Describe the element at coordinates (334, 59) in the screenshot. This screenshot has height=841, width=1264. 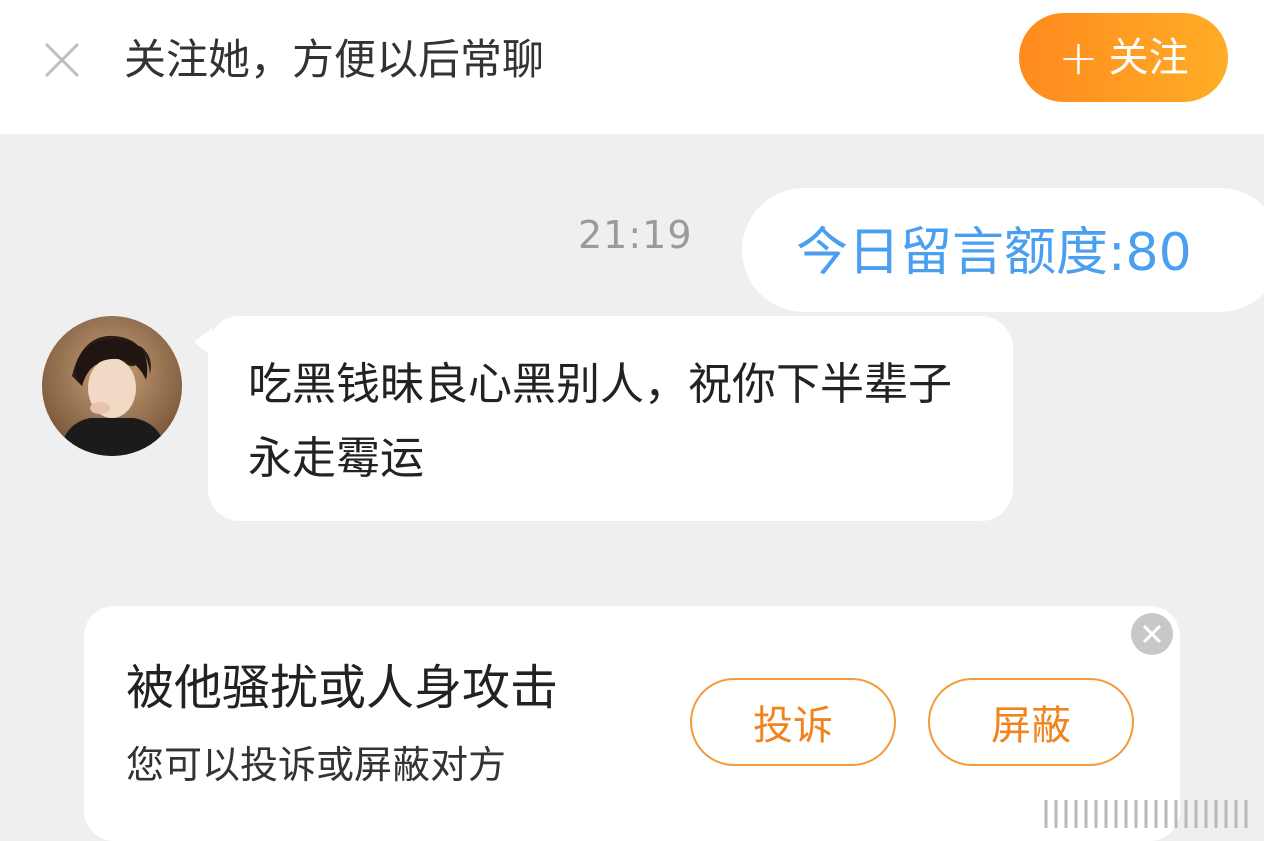
I see `follow-prompt-text: 关注她，方便以后常聊` at that location.